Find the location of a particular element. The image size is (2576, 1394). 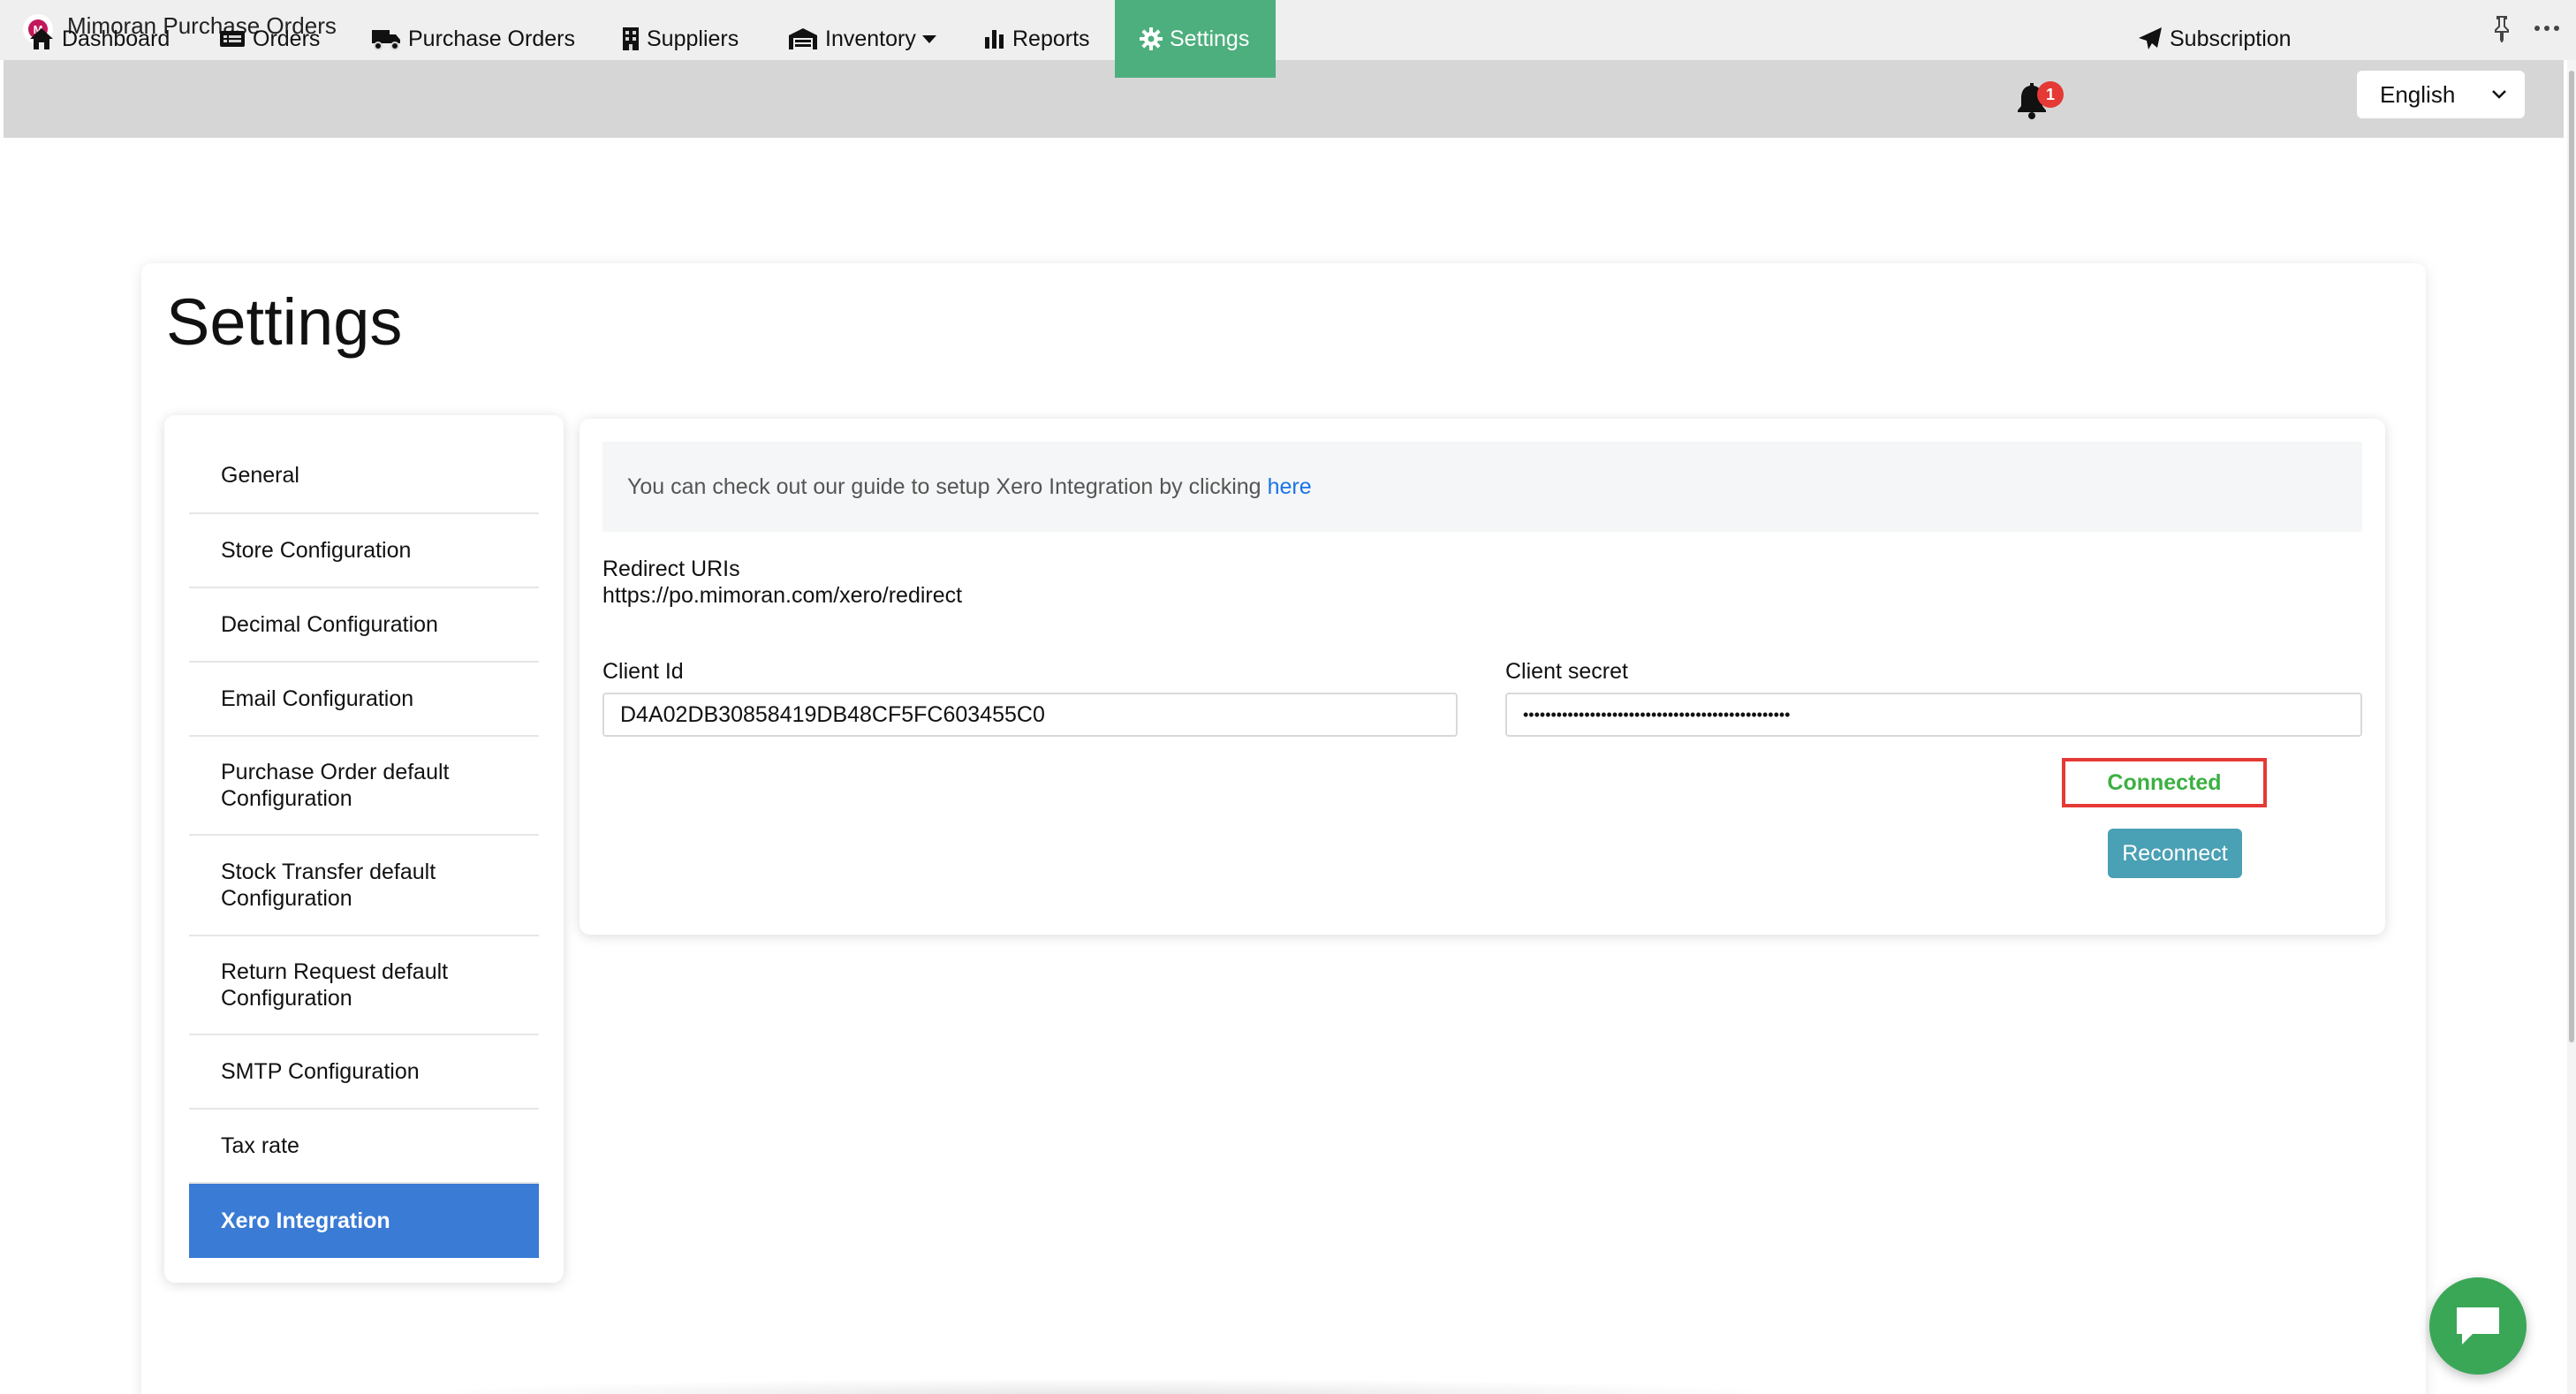

chat-button is located at coordinates (2478, 1326).